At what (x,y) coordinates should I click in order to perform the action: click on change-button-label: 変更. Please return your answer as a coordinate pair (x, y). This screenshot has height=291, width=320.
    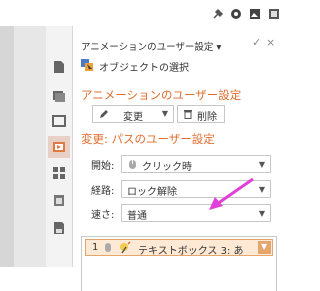
    Looking at the image, I should click on (133, 117).